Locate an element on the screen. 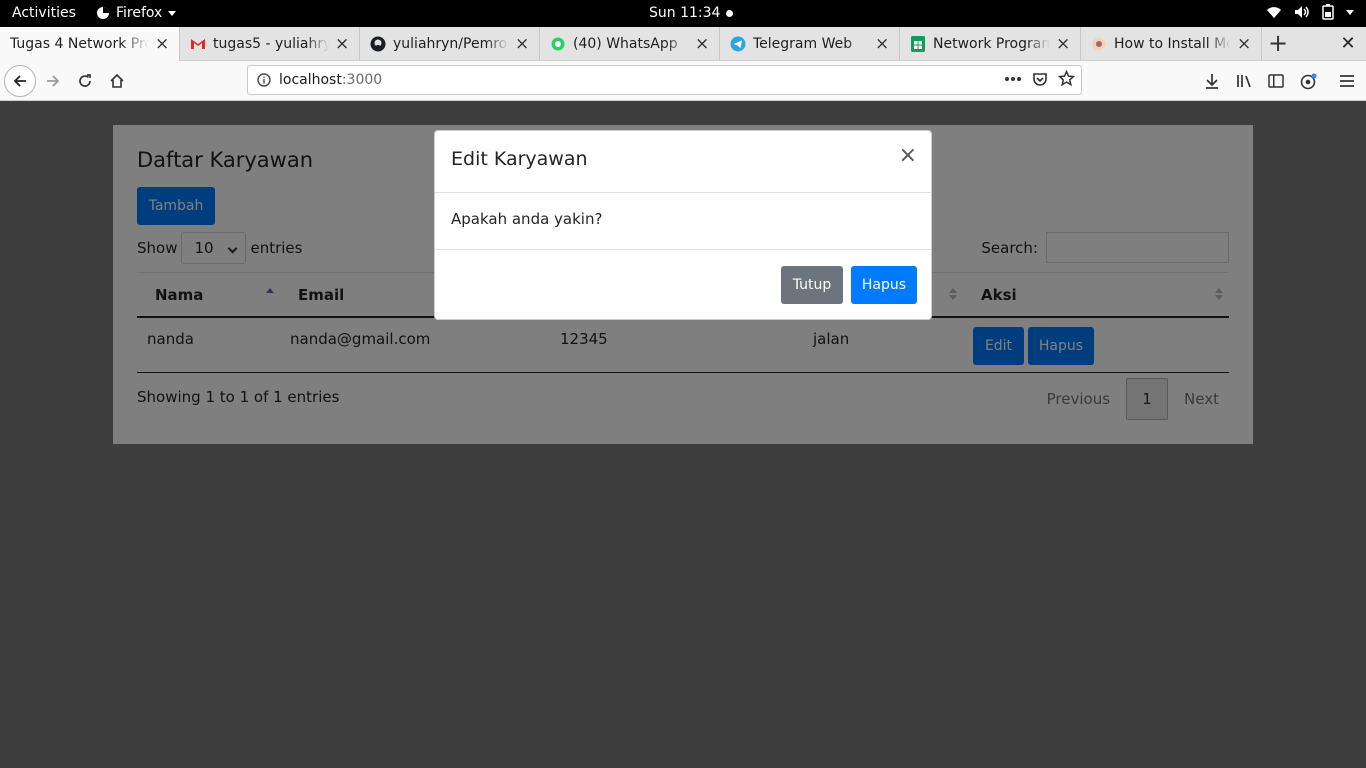  dialog-header: Edit Karyawan × is located at coordinates (683, 162).